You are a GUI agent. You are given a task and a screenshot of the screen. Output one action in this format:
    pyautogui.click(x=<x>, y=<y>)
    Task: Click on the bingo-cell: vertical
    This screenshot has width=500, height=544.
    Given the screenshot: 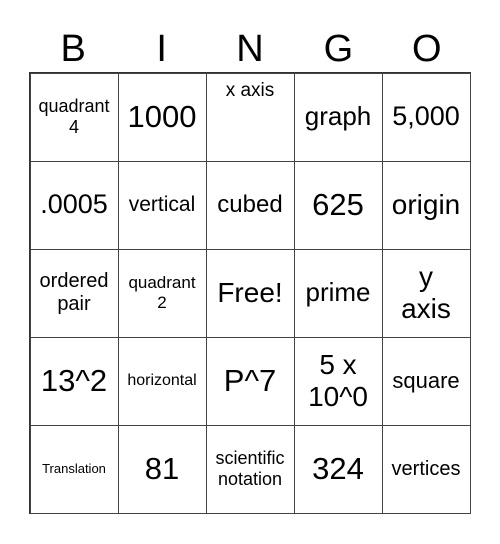 What is the action you would take?
    pyautogui.click(x=162, y=205)
    